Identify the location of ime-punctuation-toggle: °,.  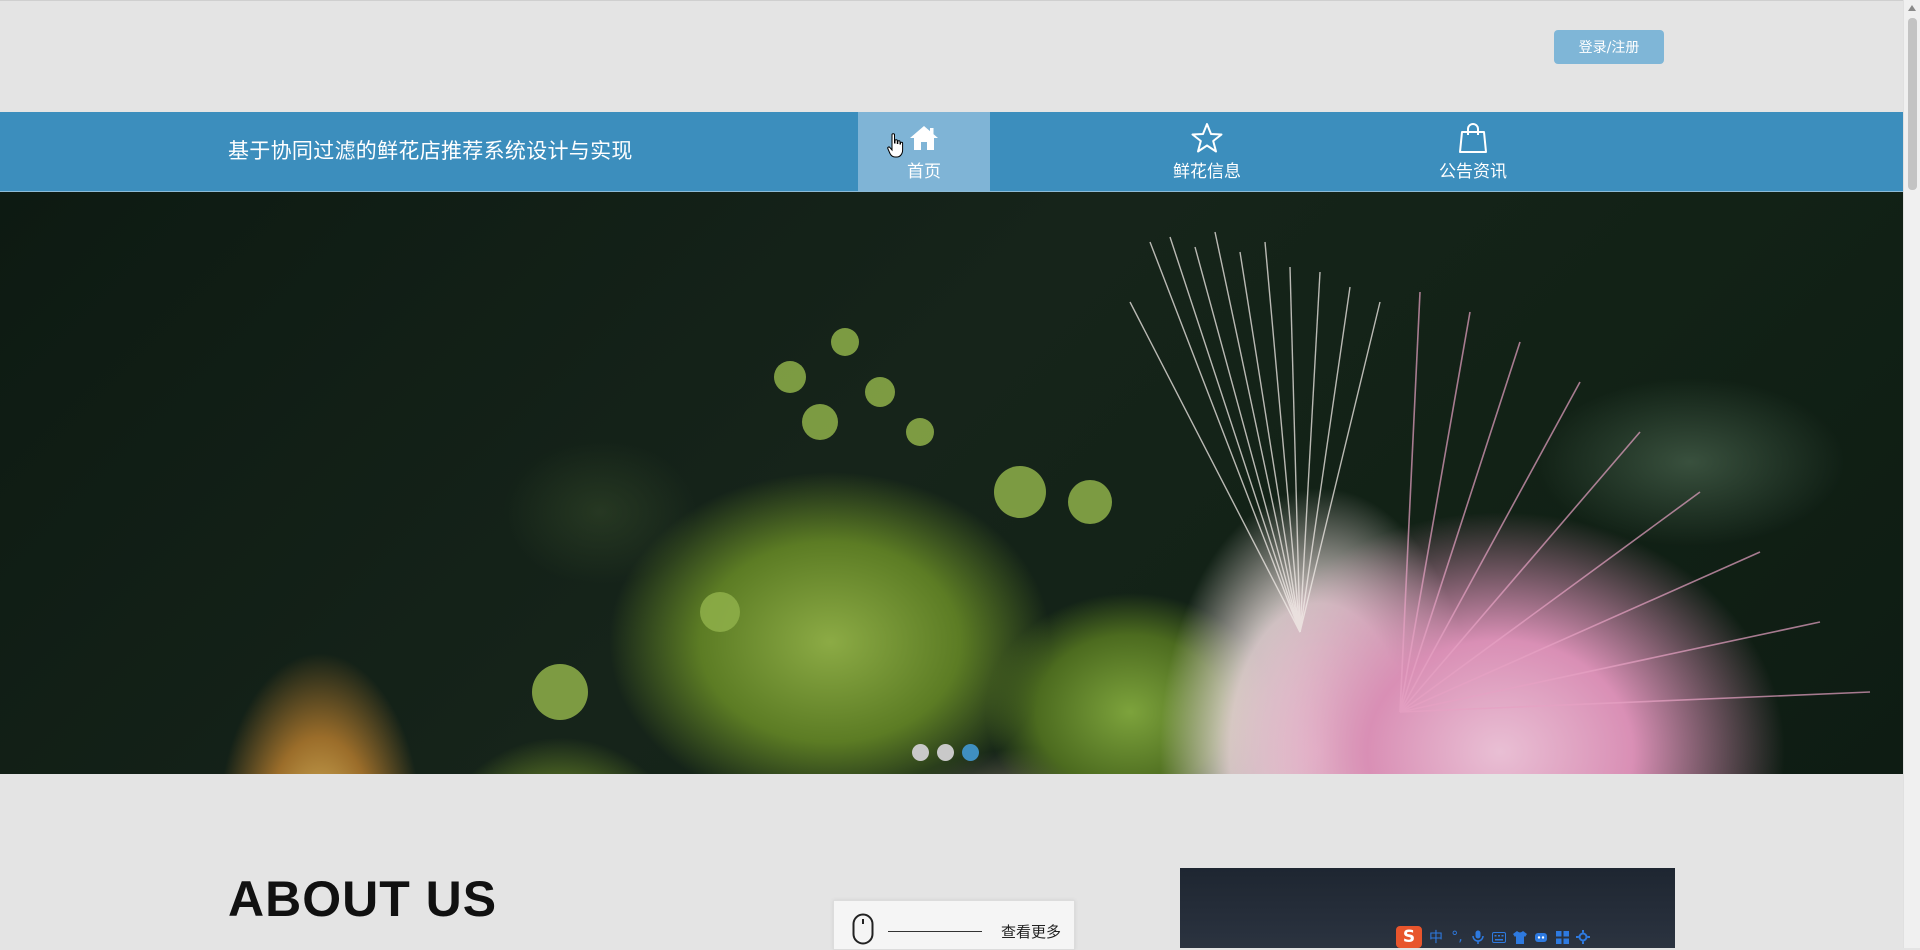
(1457, 937).